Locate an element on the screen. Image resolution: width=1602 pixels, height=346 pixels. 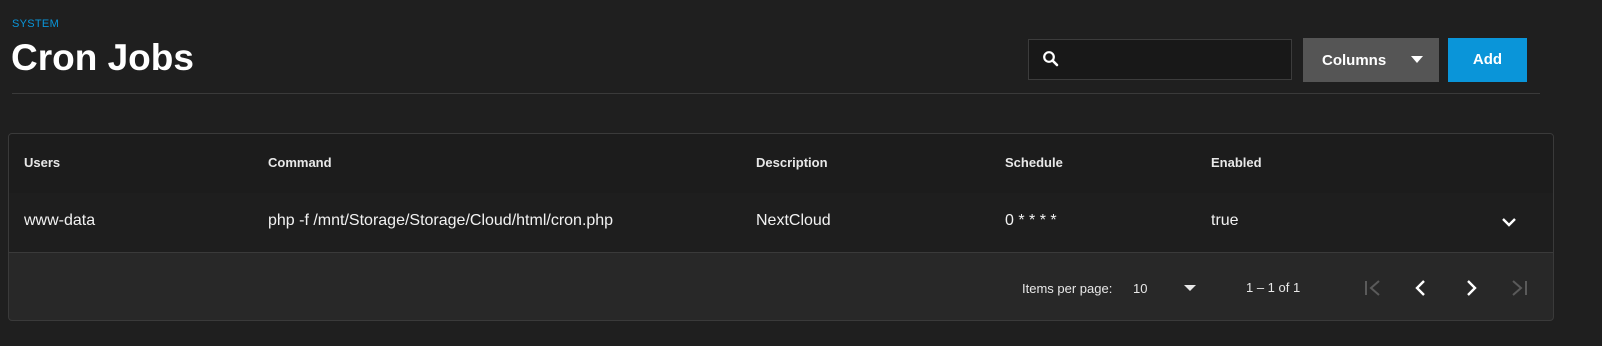
column-header-enabled: Enabled is located at coordinates (1236, 162).